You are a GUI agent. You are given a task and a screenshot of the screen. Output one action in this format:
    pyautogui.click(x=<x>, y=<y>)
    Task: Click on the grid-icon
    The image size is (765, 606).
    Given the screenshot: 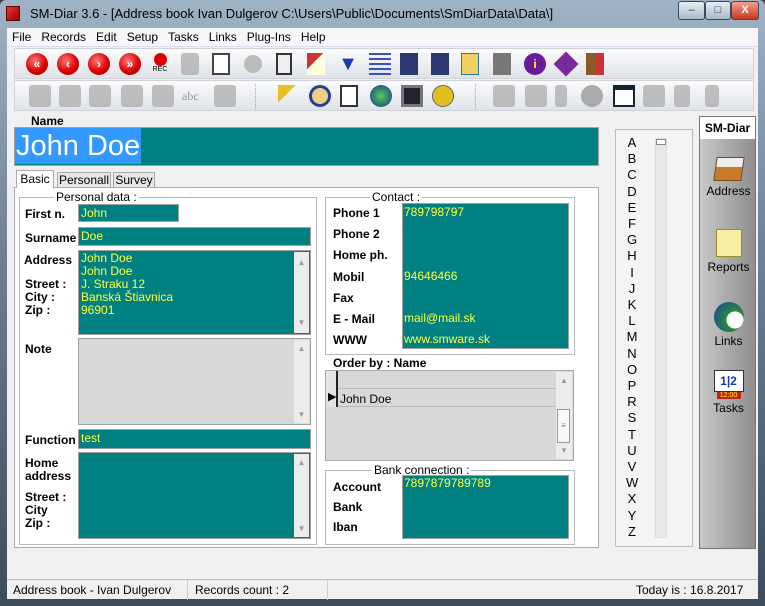 What is the action you would take?
    pyautogui.click(x=536, y=96)
    